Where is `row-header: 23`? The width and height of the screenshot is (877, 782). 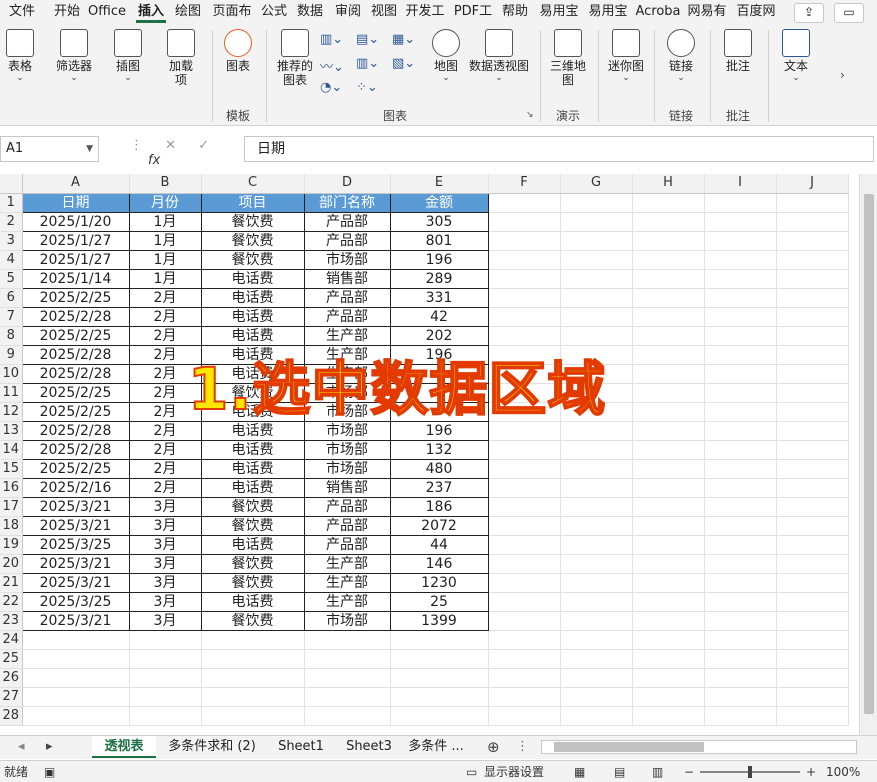 row-header: 23 is located at coordinates (11, 621).